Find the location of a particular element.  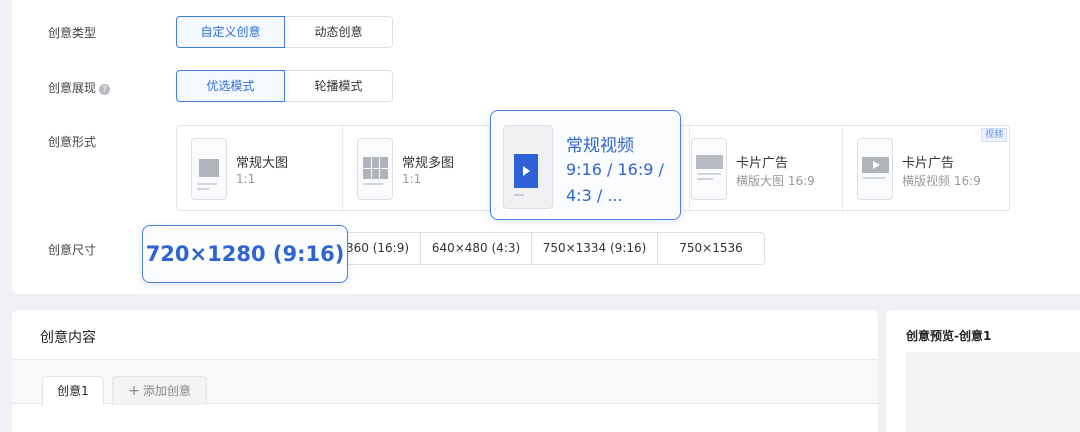

preferred-mode-option: 优选模式 is located at coordinates (230, 86).